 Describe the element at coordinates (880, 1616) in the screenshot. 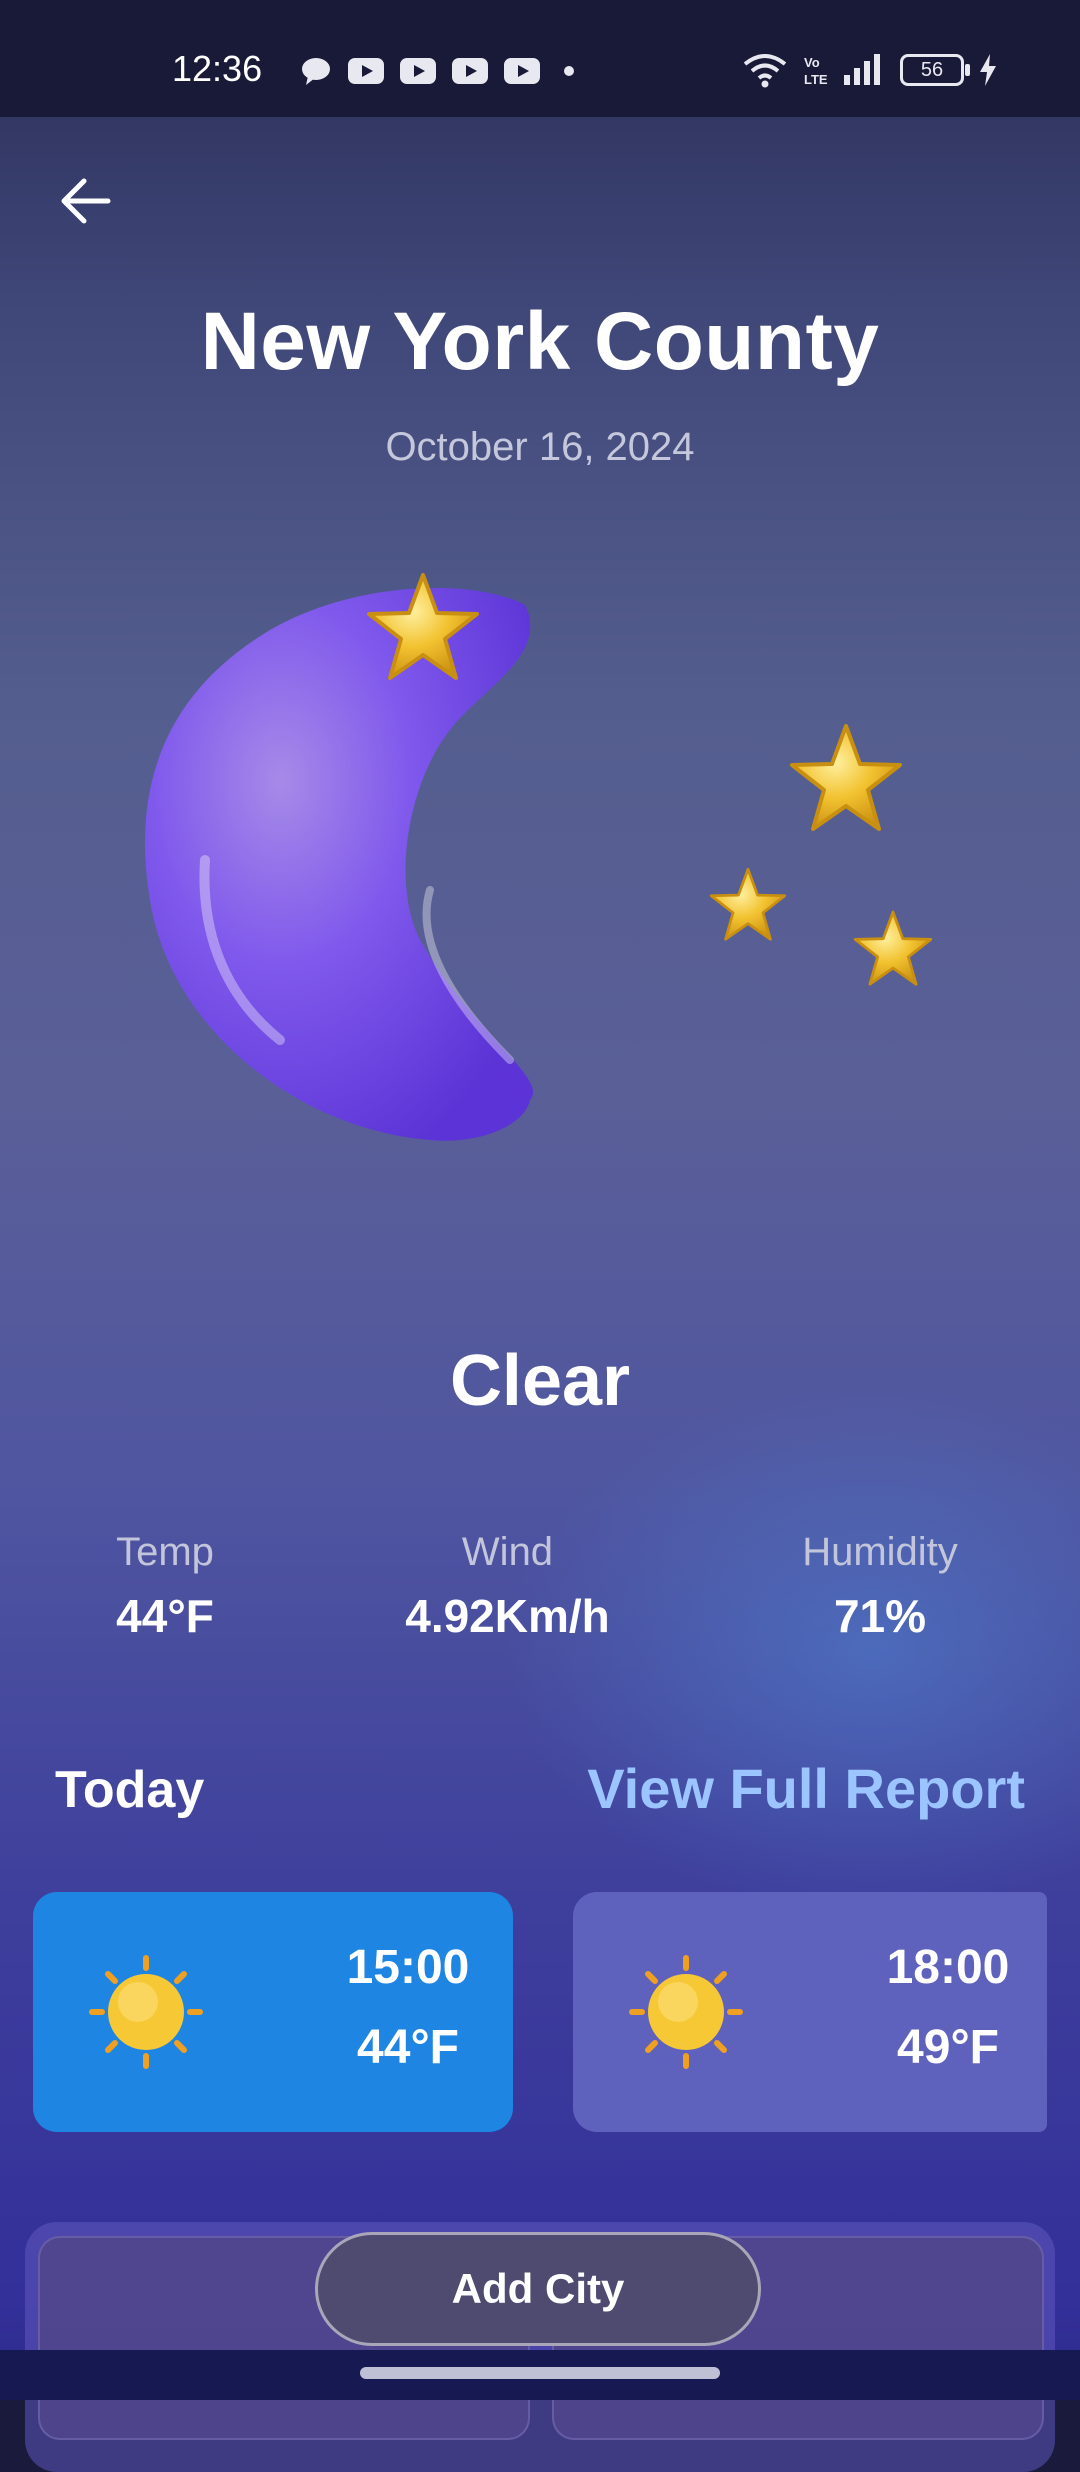

I see `stat-value: 71%` at that location.